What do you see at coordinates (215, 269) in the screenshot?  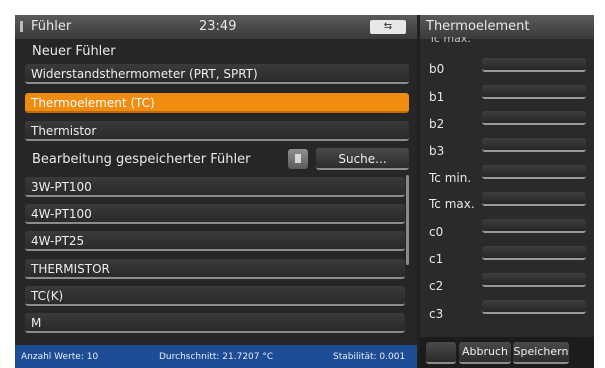 I see `saved-sensor-item: THERMISTOR` at bounding box center [215, 269].